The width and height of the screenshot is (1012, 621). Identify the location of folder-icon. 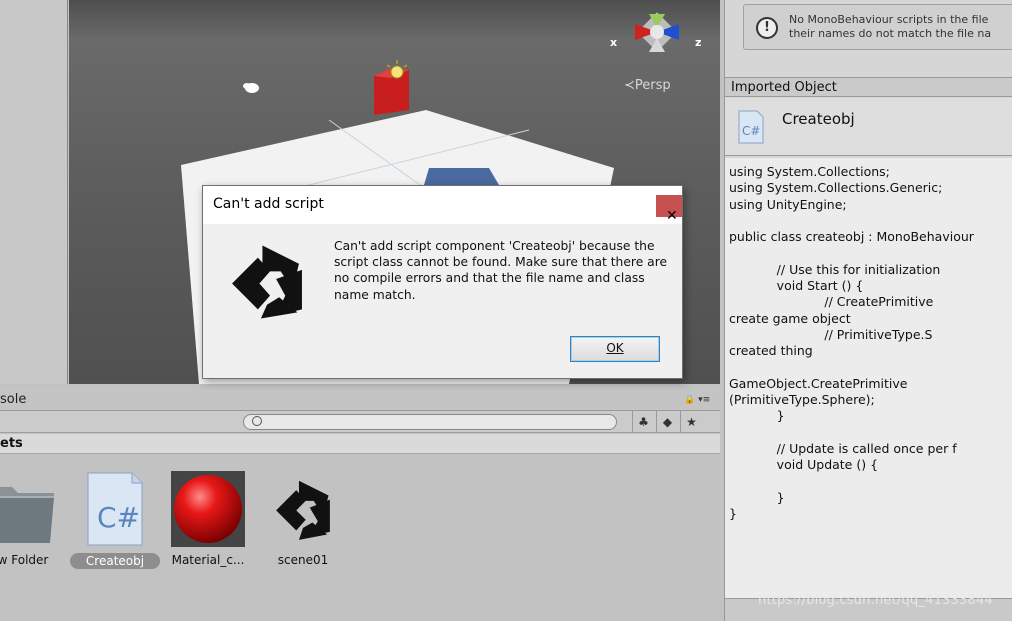
(27, 515).